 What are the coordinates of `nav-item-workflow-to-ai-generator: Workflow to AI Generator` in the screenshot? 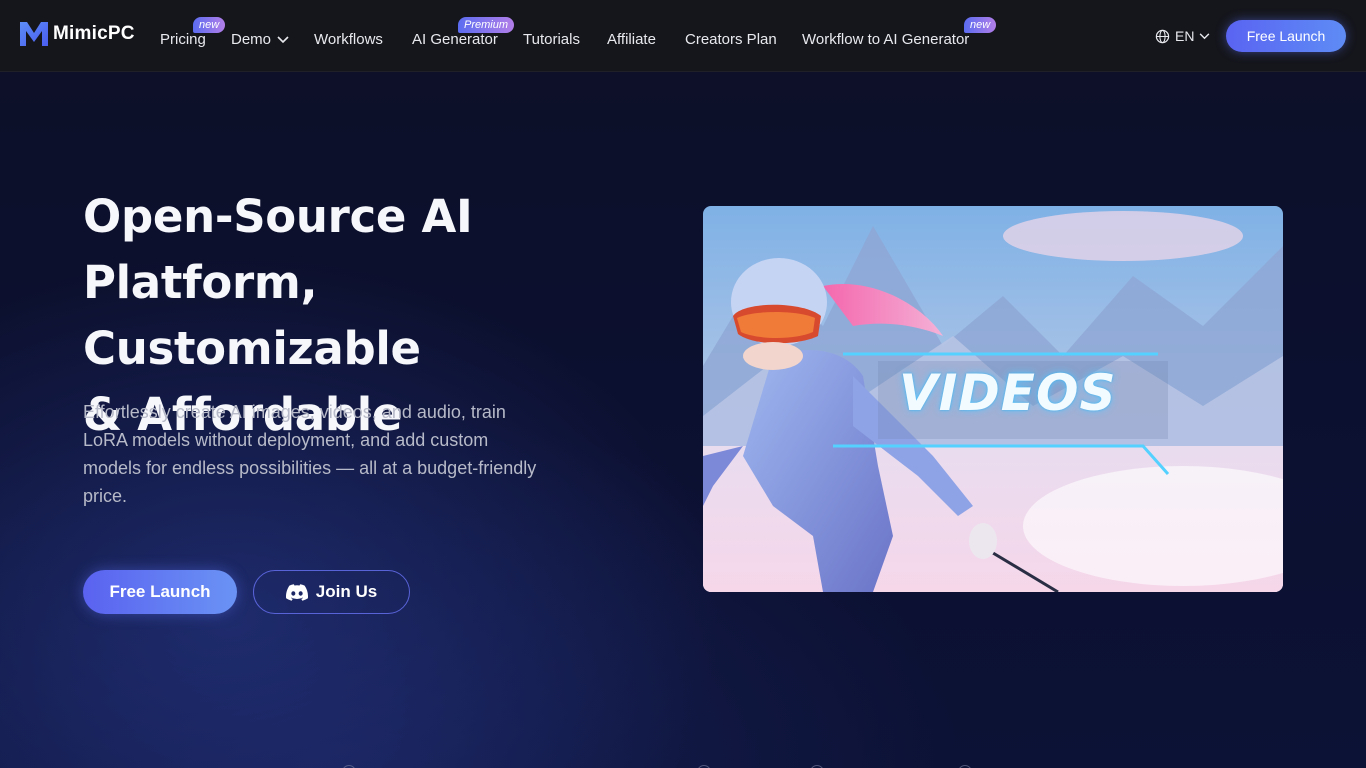 It's located at (885, 40).